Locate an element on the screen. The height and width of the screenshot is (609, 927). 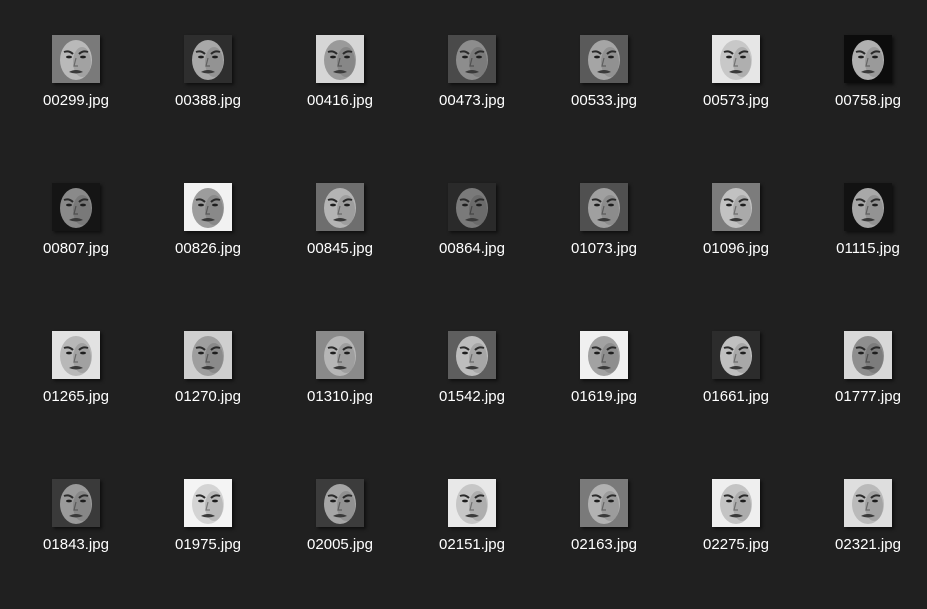
file-tile: 01310.jpg is located at coordinates (340, 396).